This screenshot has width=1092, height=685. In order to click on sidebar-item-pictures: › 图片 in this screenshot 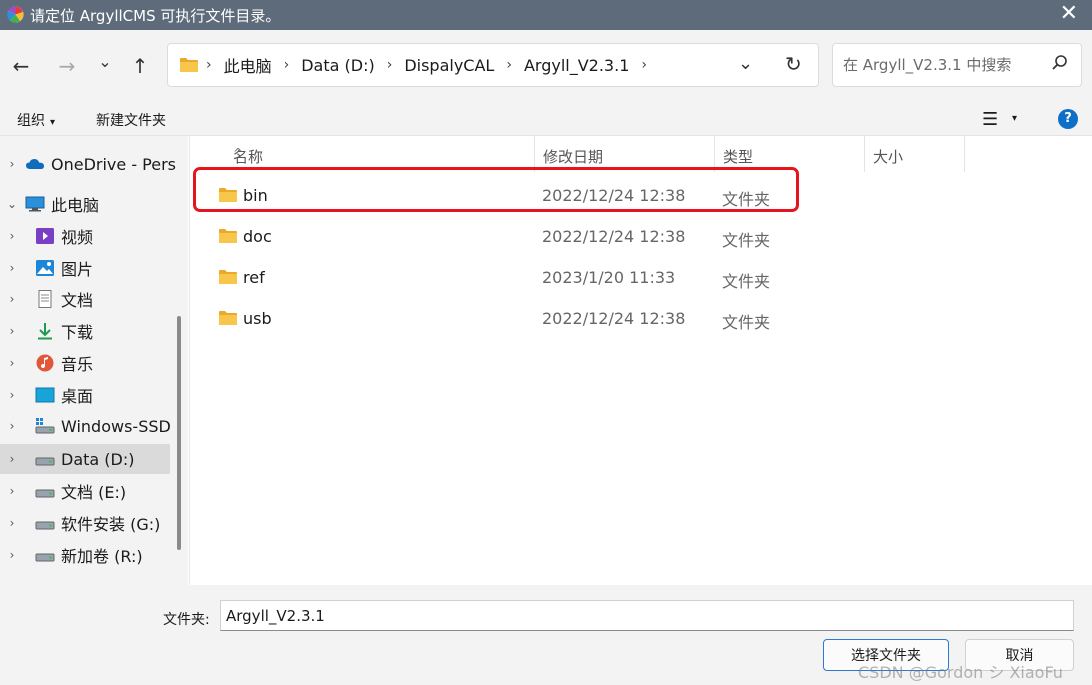, I will do `click(85, 268)`.